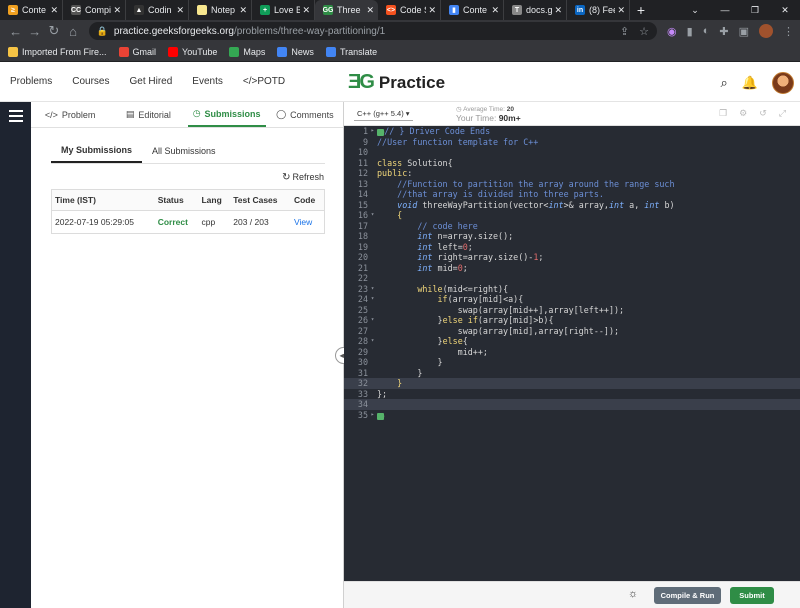 The width and height of the screenshot is (800, 608). Describe the element at coordinates (765, 31) in the screenshot. I see `profile-avatar` at that location.